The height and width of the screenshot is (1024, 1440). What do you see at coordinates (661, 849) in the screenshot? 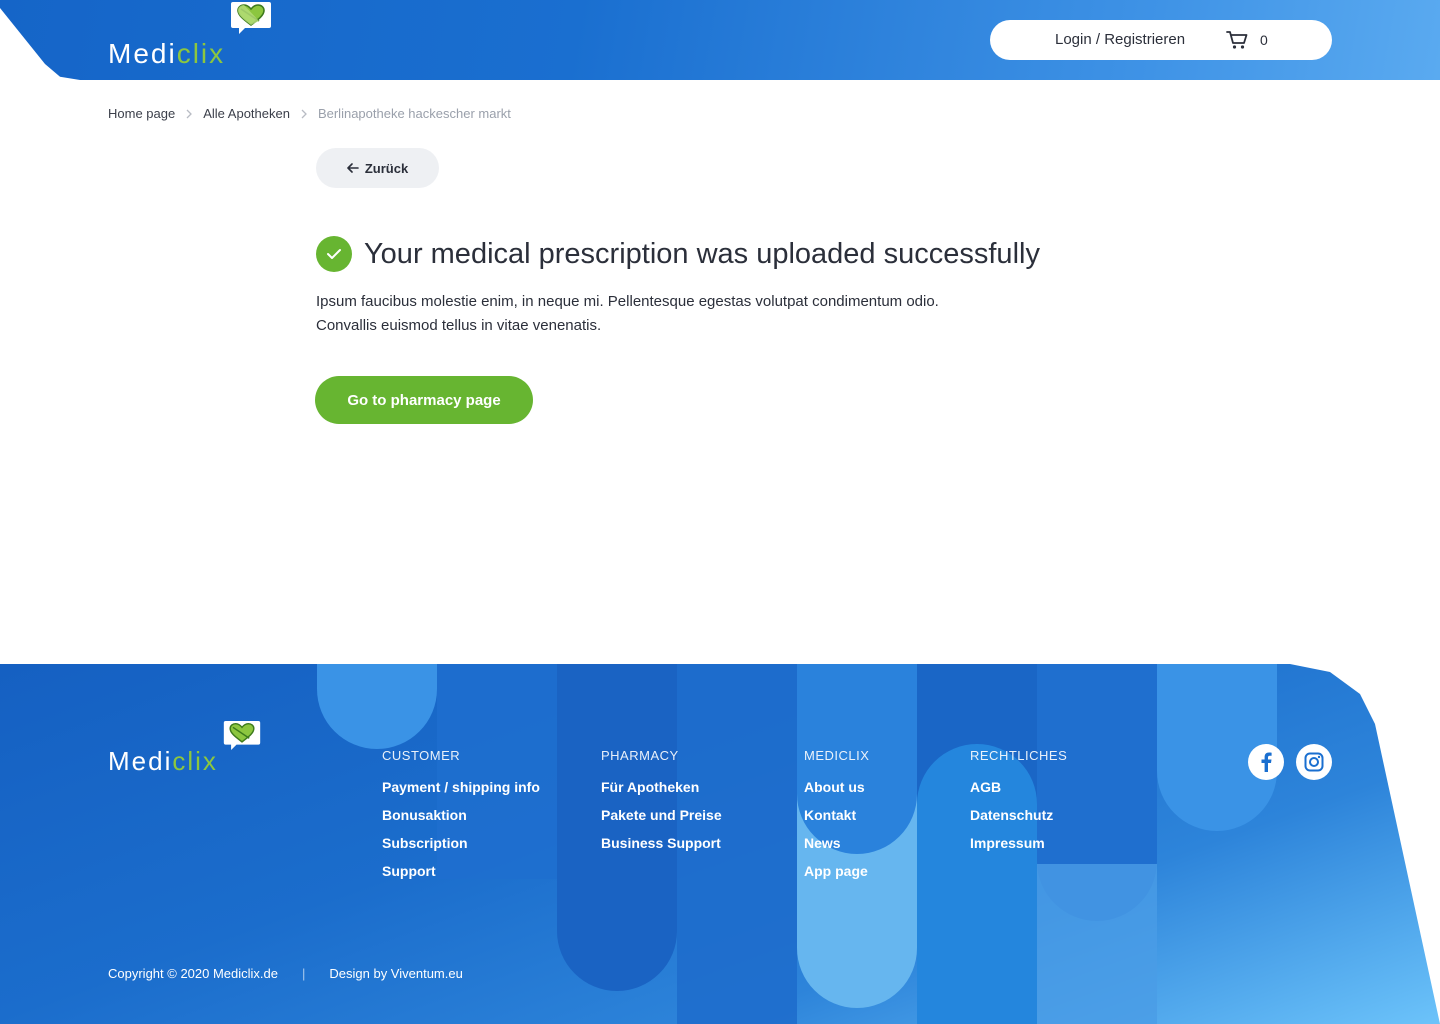
I see `footer-link: Business Support` at bounding box center [661, 849].